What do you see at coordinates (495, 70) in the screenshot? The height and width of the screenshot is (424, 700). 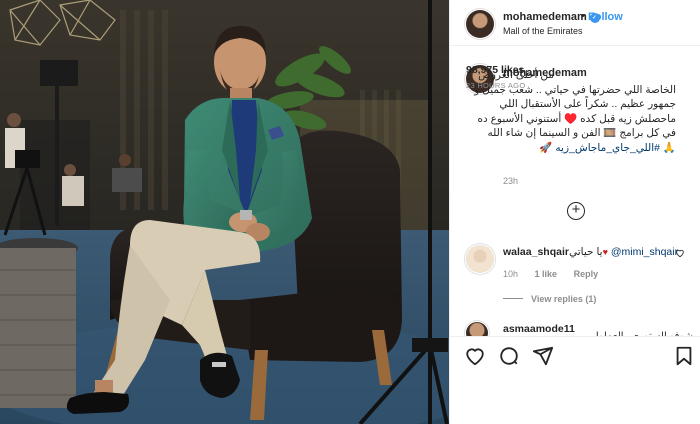 I see `likes-count: 98,975 likes` at bounding box center [495, 70].